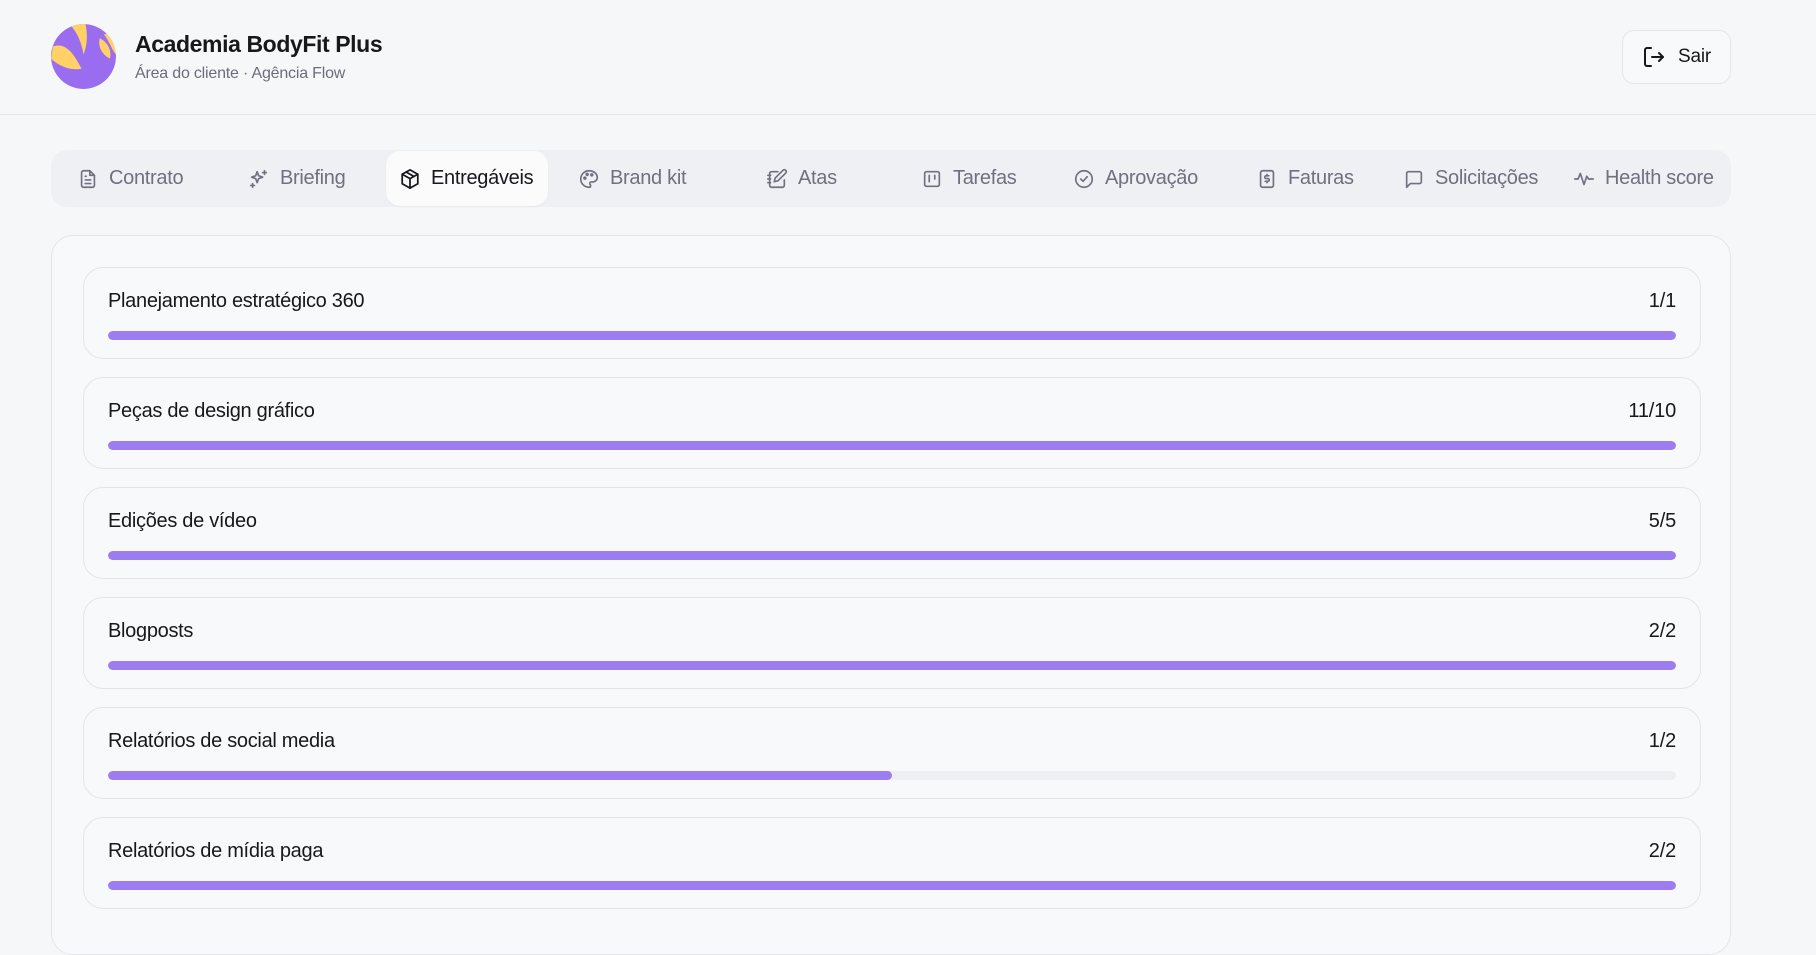  Describe the element at coordinates (892, 863) in the screenshot. I see `deliverable-item: Relatórios de mídia paga 2/2` at that location.